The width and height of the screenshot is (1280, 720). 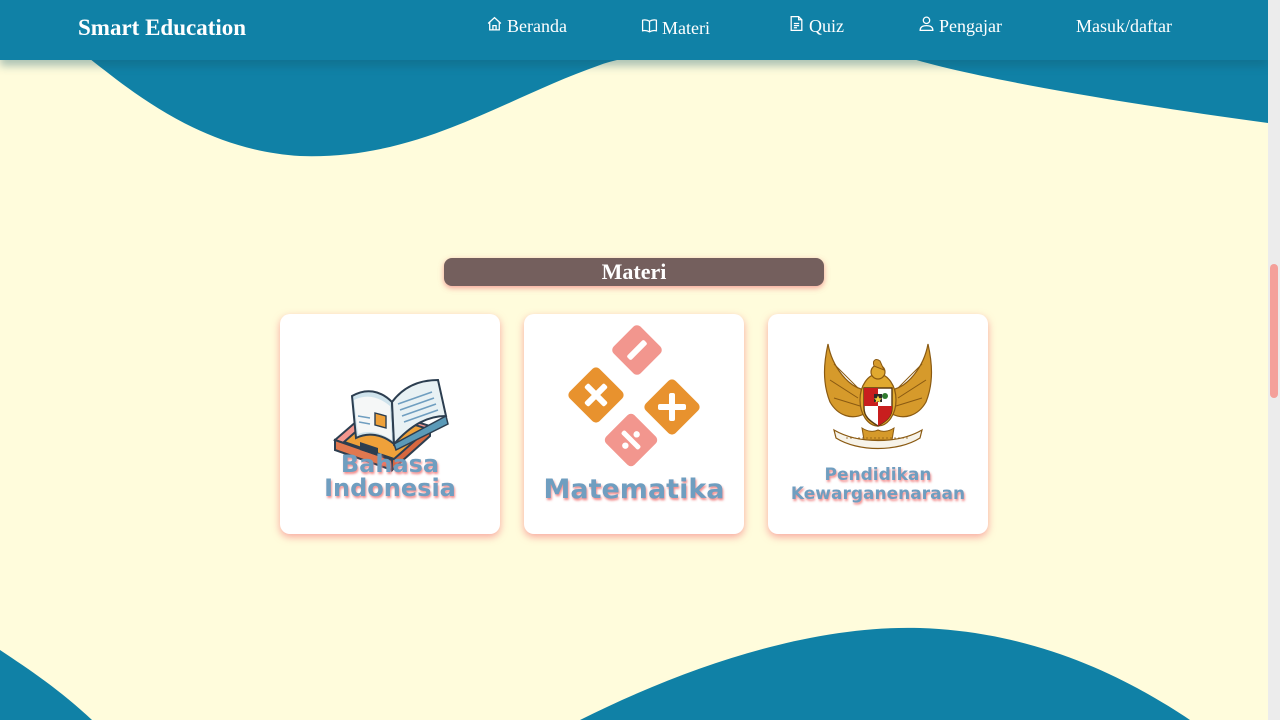 What do you see at coordinates (885, 673) in the screenshot?
I see `bottom-right-wave` at bounding box center [885, 673].